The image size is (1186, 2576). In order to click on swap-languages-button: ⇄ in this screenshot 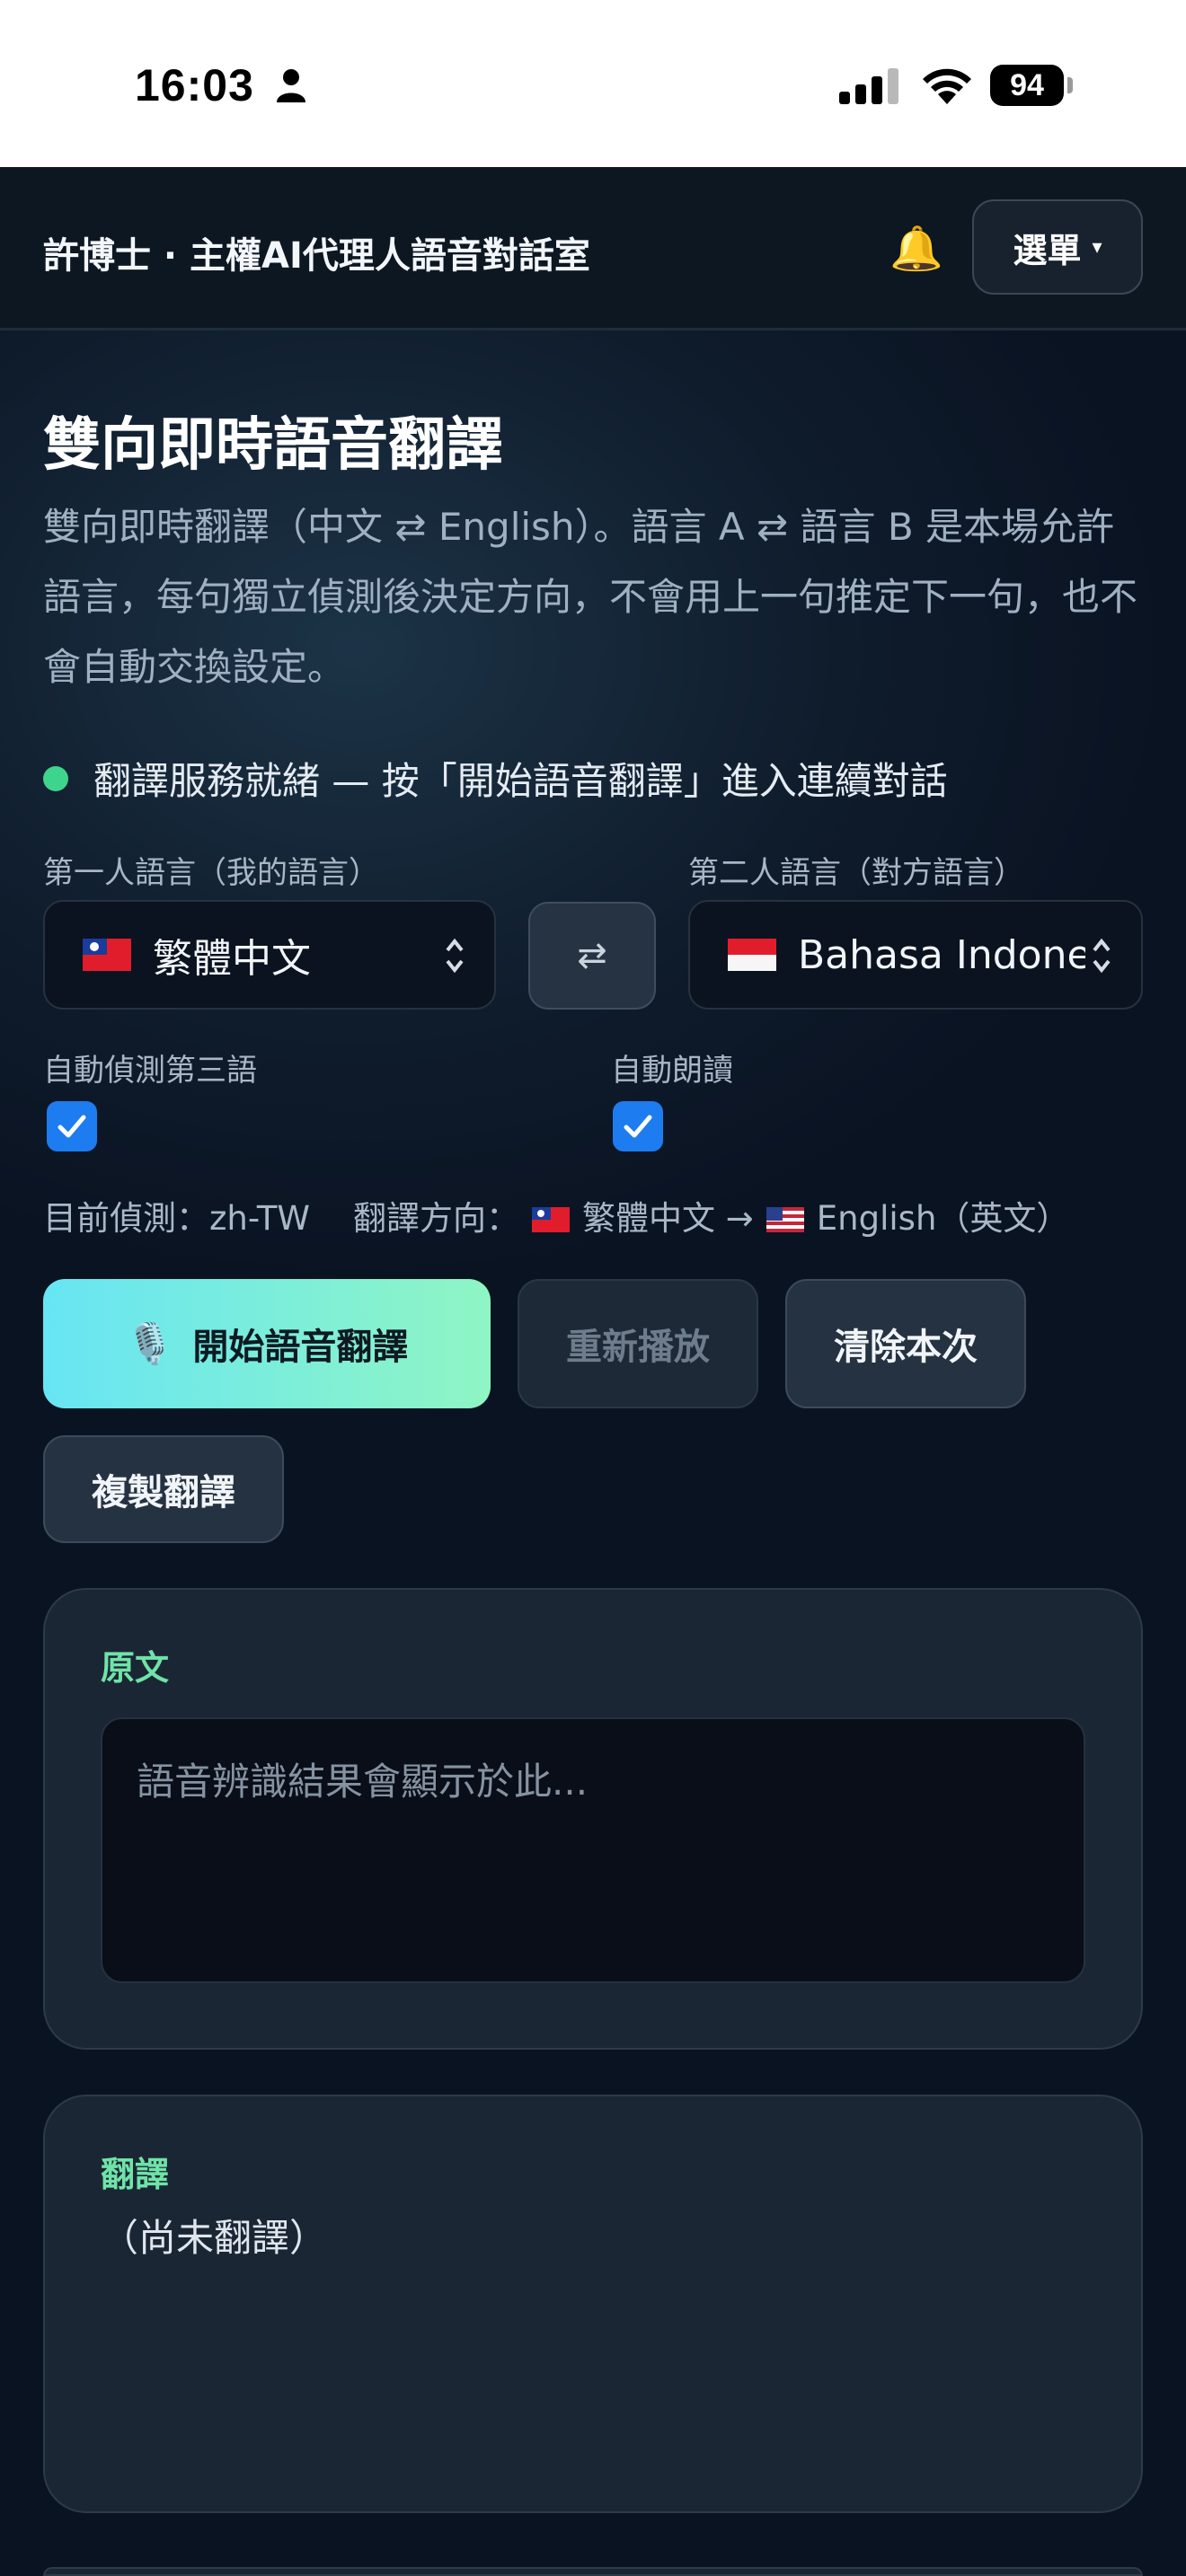, I will do `click(592, 956)`.